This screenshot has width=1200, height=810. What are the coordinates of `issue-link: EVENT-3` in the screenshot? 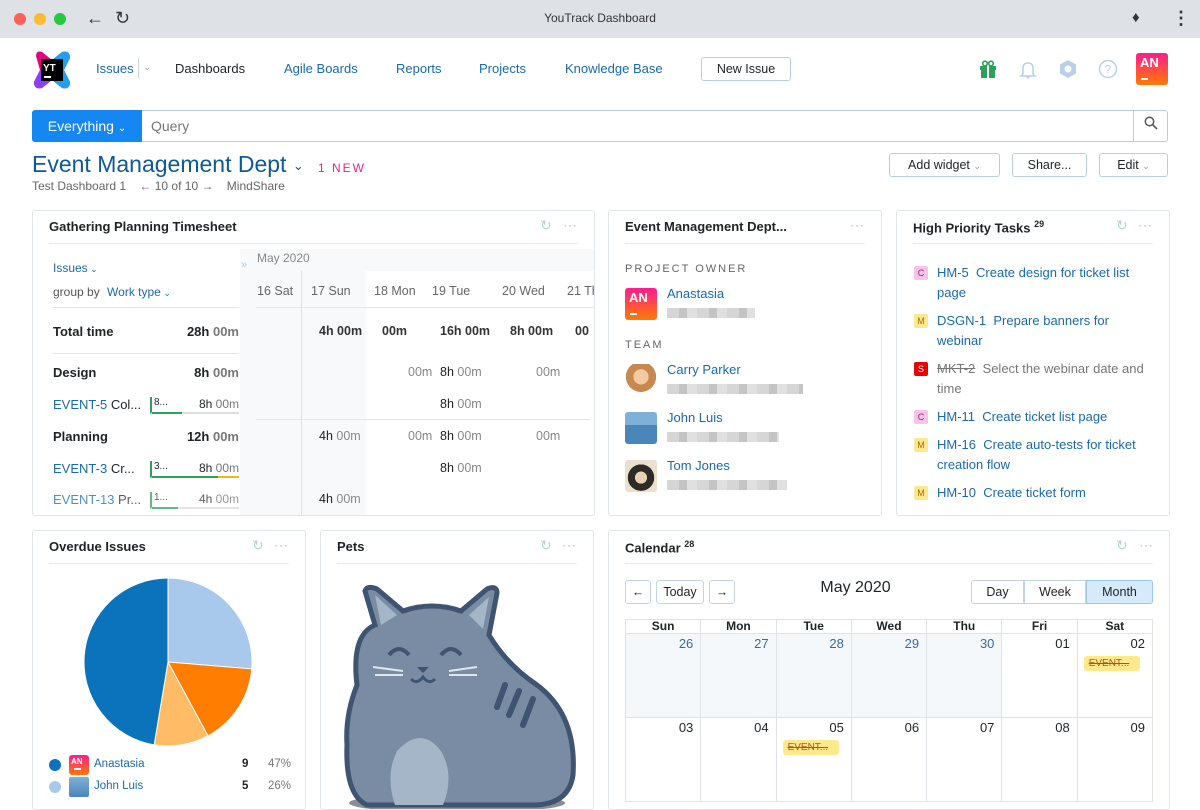 It's located at (80, 468).